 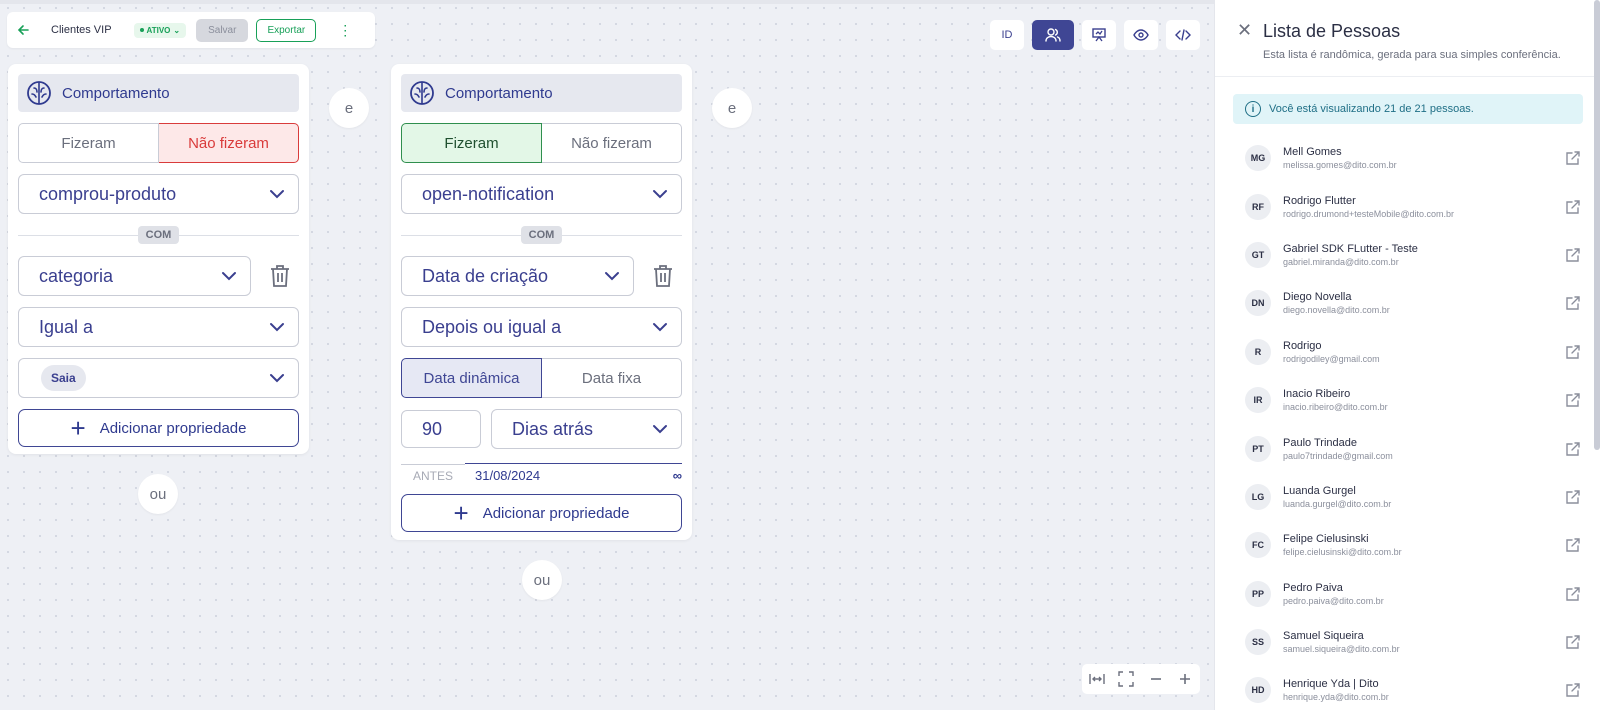 I want to click on person-row: PT Paulo Trindade paulo7trindade@gmail.com, so click(x=1411, y=448).